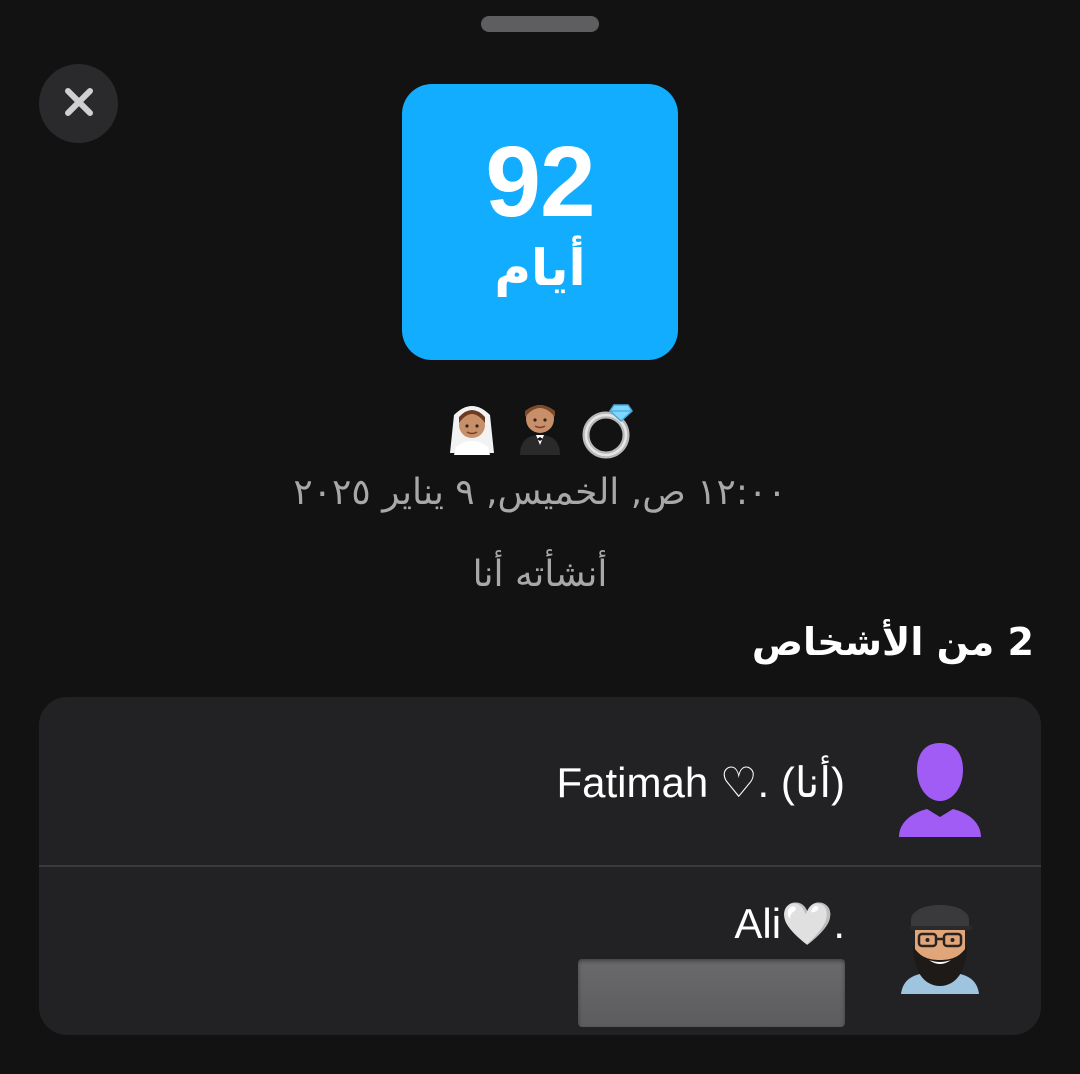 The image size is (1080, 1074). Describe the element at coordinates (789, 923) in the screenshot. I see `person-name: Ali🤍.` at that location.